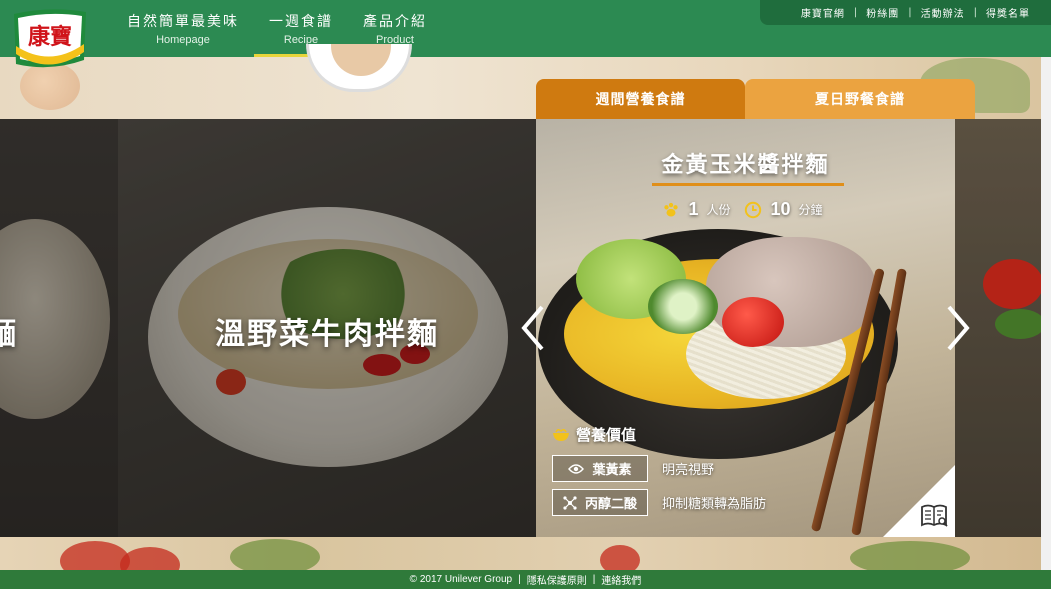  What do you see at coordinates (753, 209) in the screenshot?
I see `clock-icon` at bounding box center [753, 209].